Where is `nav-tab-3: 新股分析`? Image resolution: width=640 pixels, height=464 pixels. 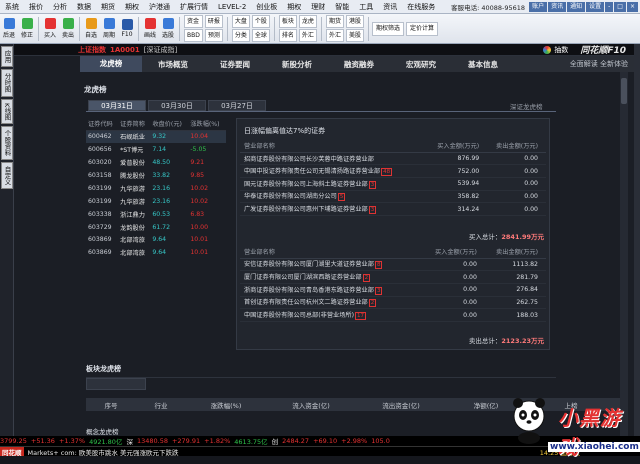 nav-tab-3: 新股分析 is located at coordinates (297, 64).